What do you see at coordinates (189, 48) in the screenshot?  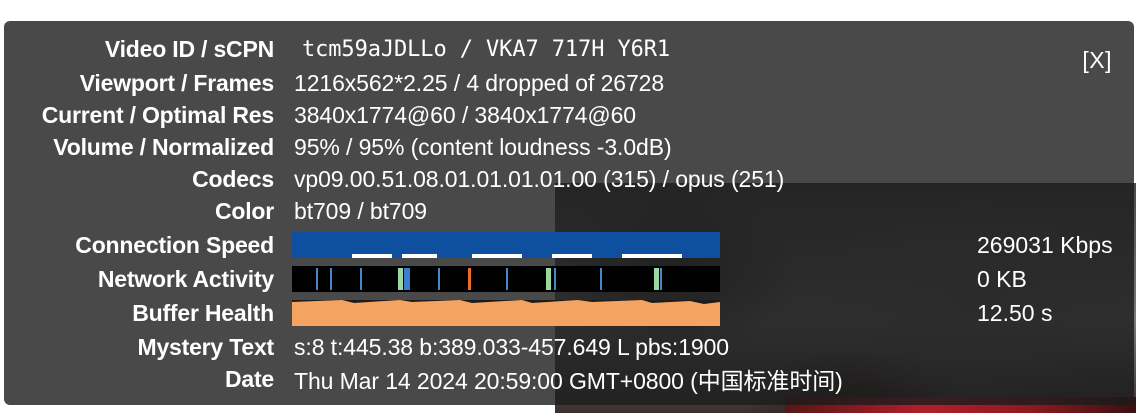 I see `stat-label: Video ID / sCPN` at bounding box center [189, 48].